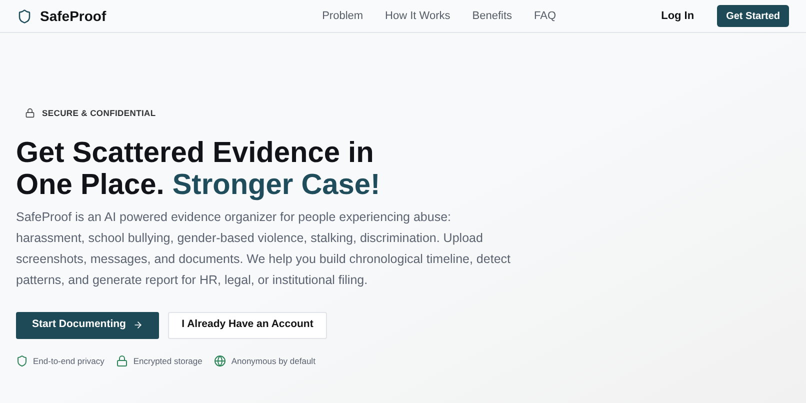 The image size is (806, 403). What do you see at coordinates (167, 361) in the screenshot?
I see `trust-label: Encrypted storage` at bounding box center [167, 361].